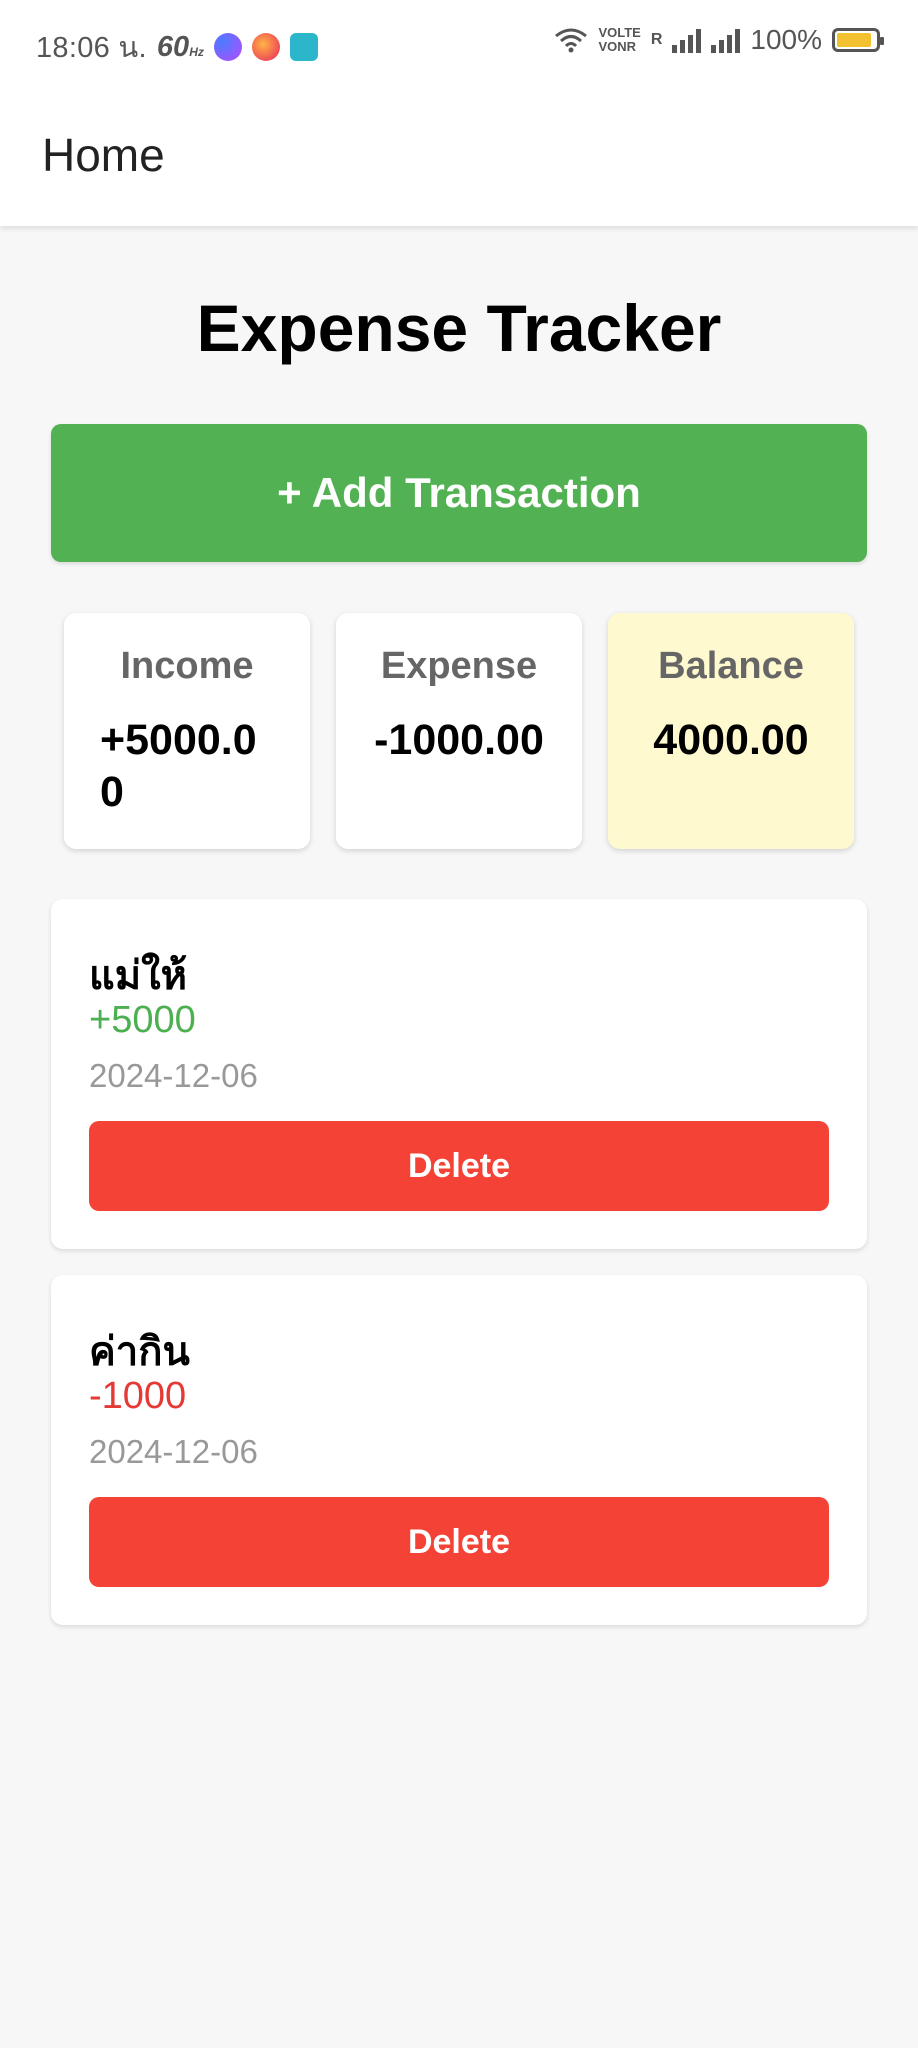  I want to click on balance-card: Balance 4000.00, so click(731, 731).